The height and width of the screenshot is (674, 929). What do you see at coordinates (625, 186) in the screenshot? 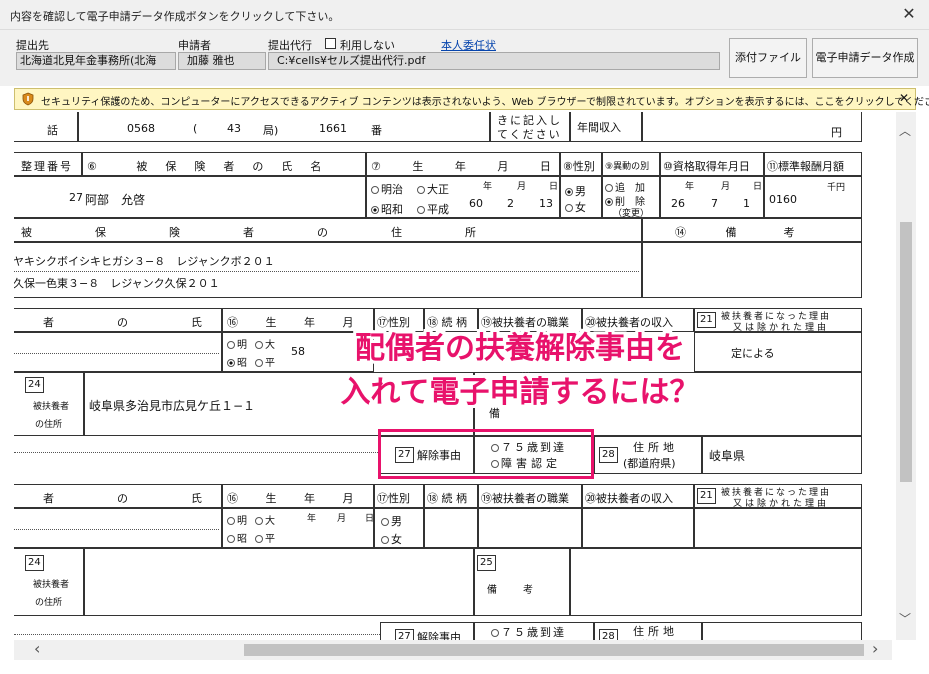
I see `change-add-radio: 追 加` at bounding box center [625, 186].